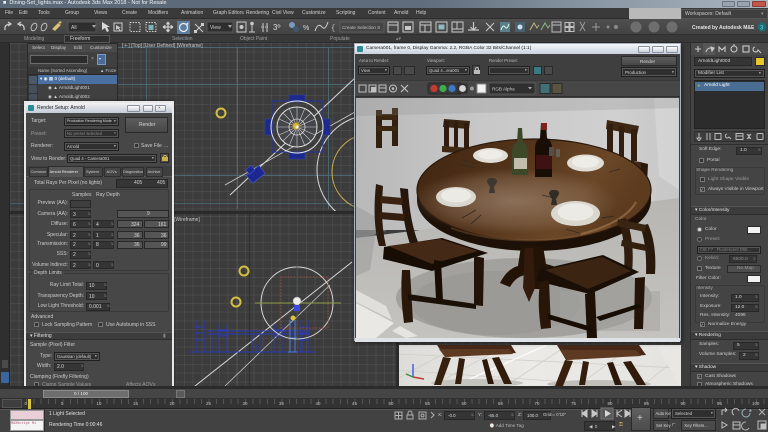 The image size is (768, 432). I want to click on svg-text: RGB Alpha, so click(503, 89).